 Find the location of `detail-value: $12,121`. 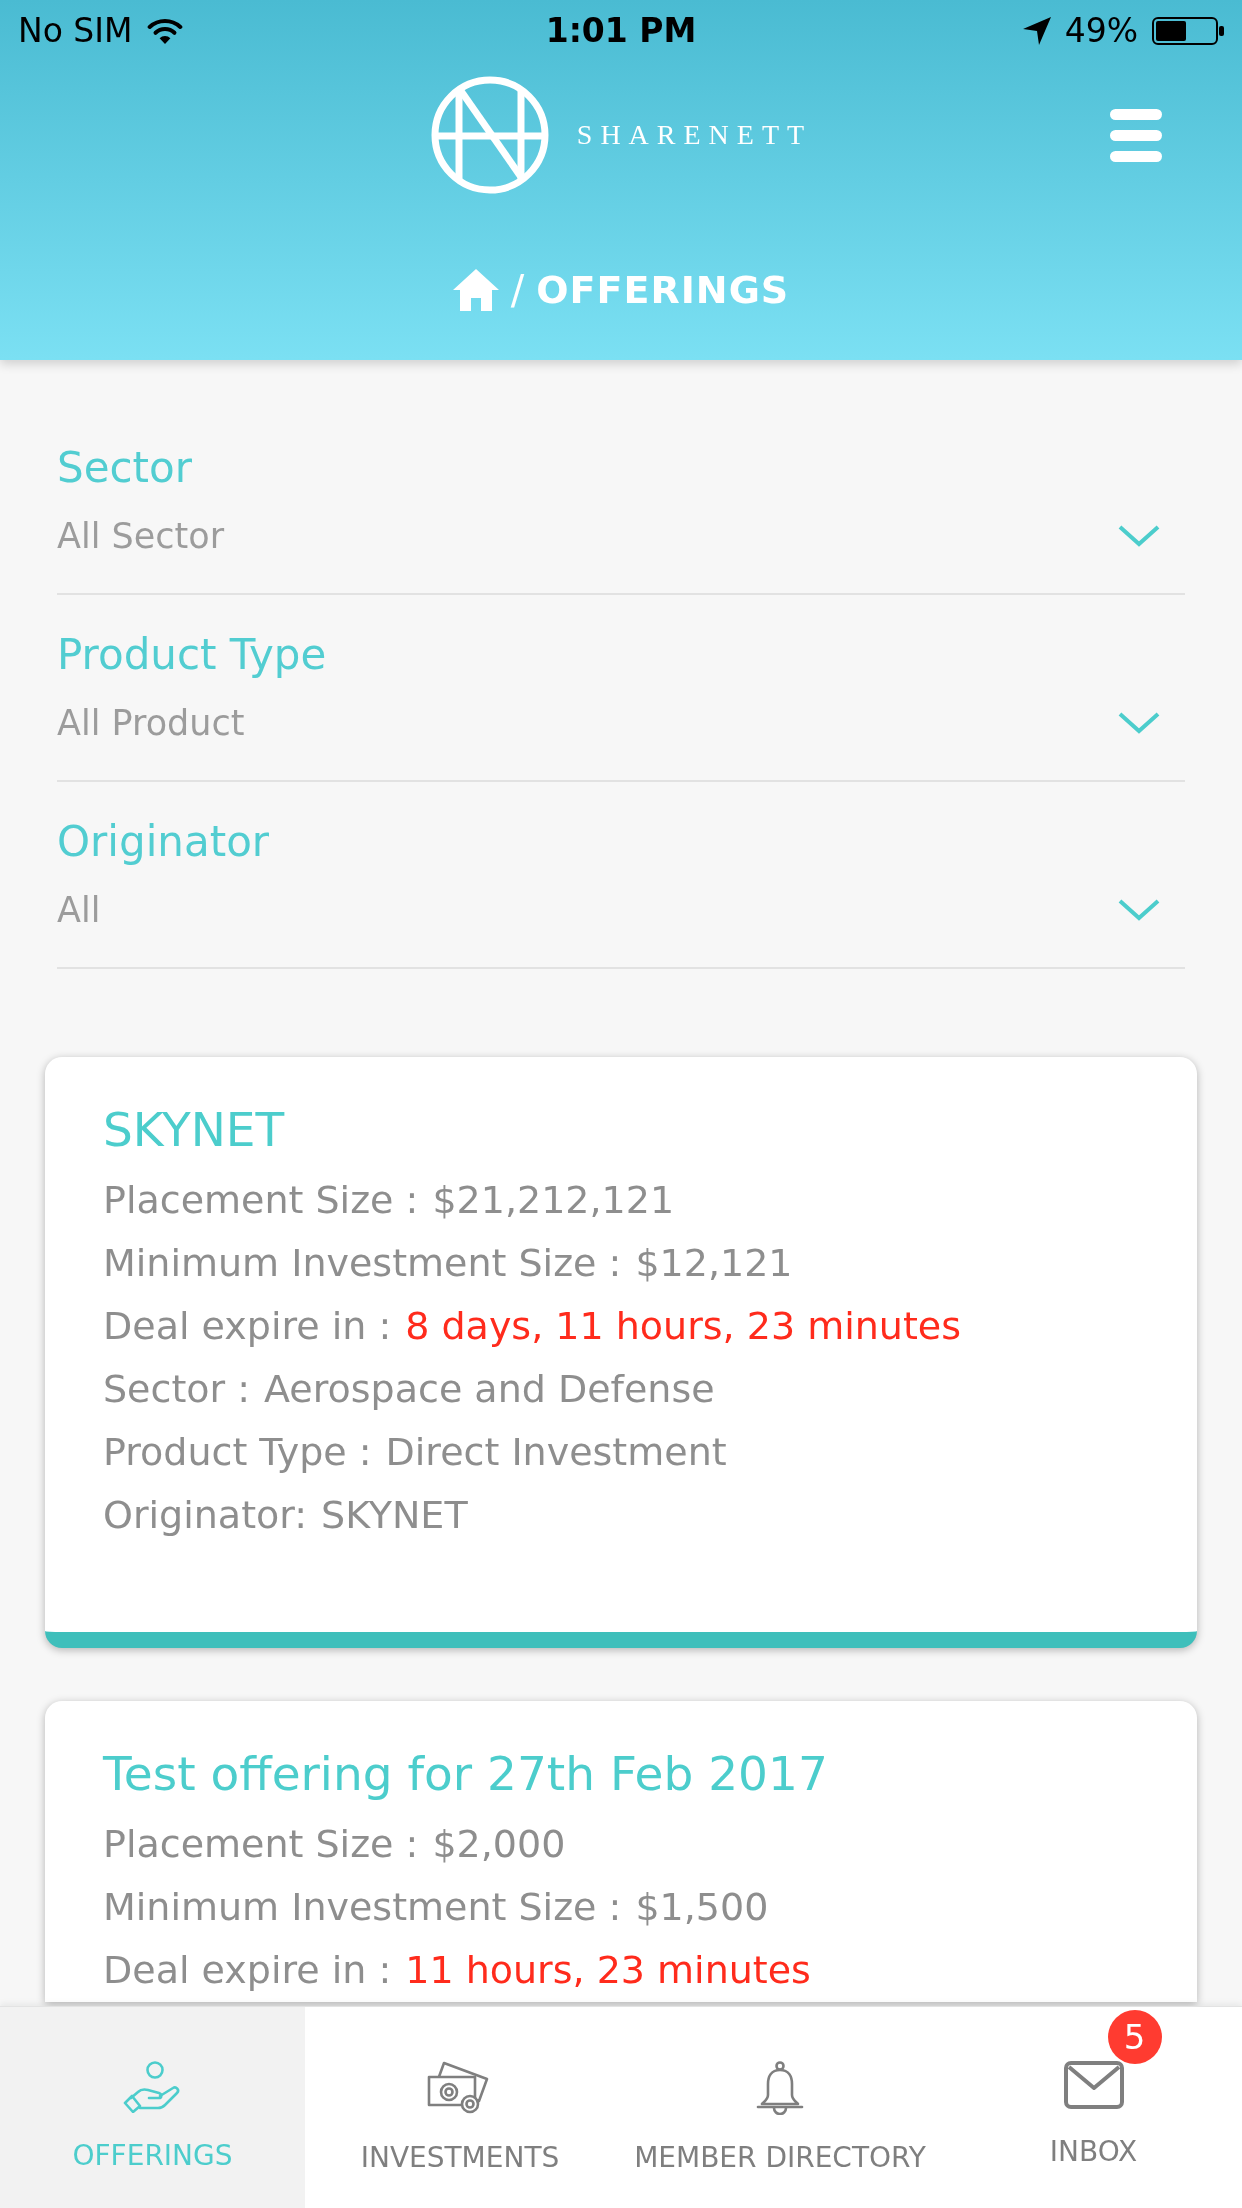

detail-value: $12,121 is located at coordinates (714, 1263).